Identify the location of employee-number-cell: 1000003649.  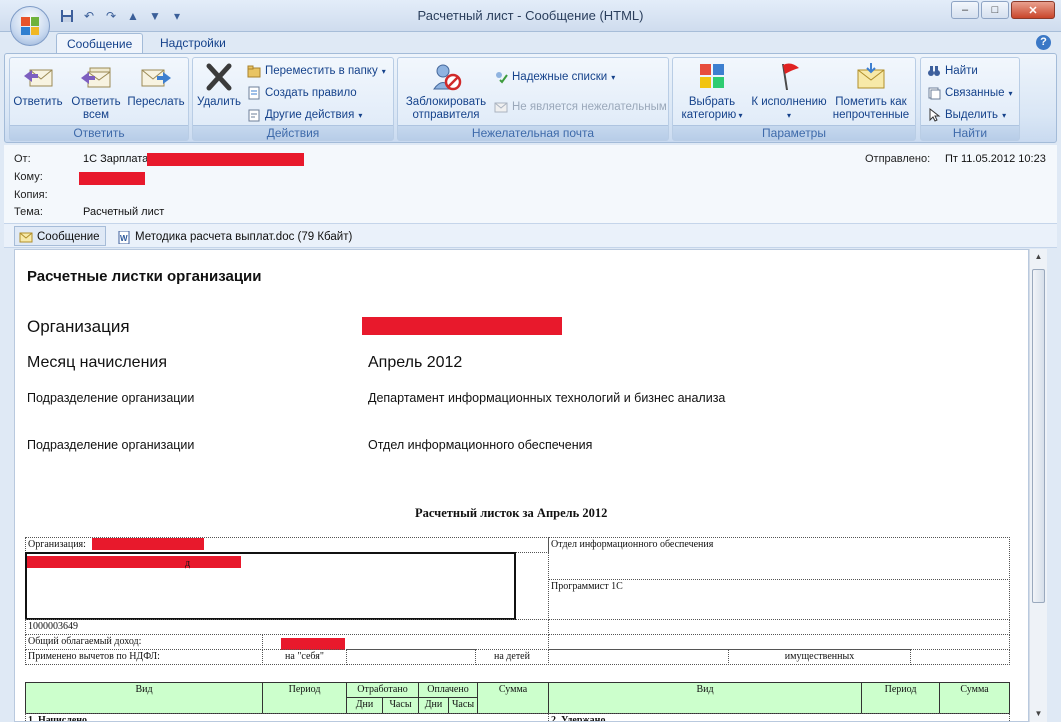
(287, 627).